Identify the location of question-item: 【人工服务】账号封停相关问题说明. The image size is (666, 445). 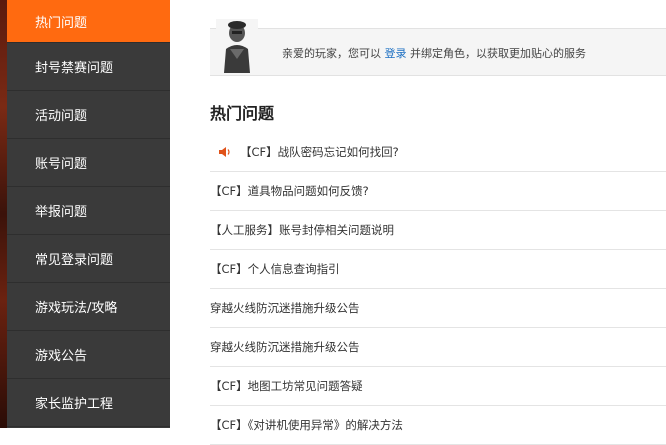
(438, 230).